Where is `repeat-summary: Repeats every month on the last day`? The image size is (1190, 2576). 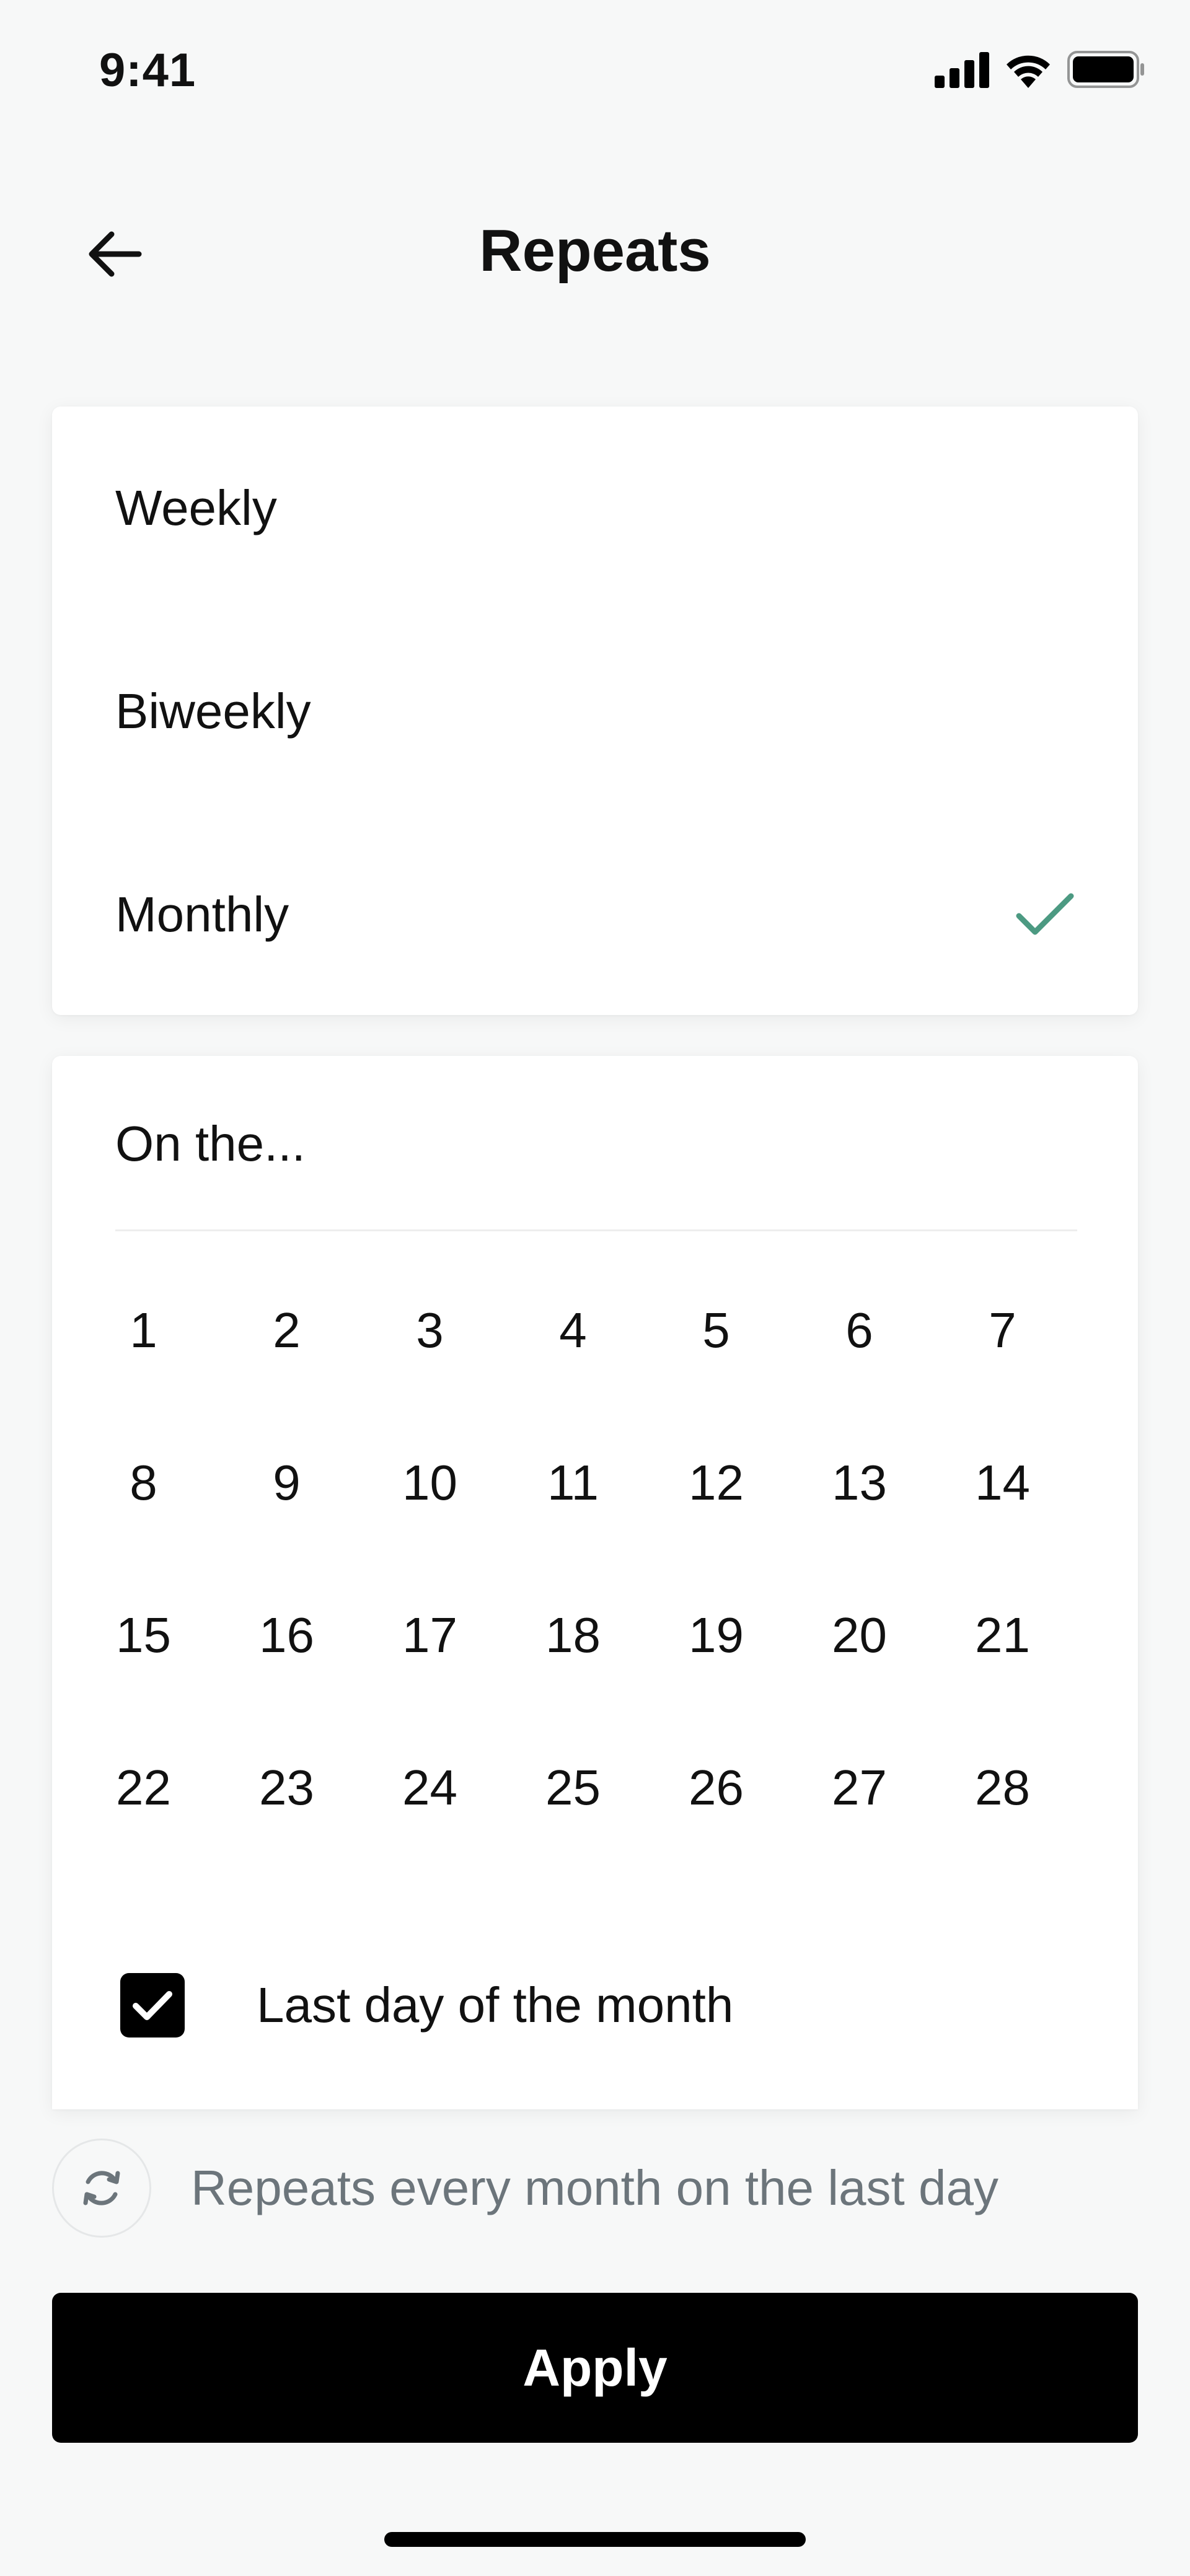
repeat-summary: Repeats every month on the last day is located at coordinates (595, 2188).